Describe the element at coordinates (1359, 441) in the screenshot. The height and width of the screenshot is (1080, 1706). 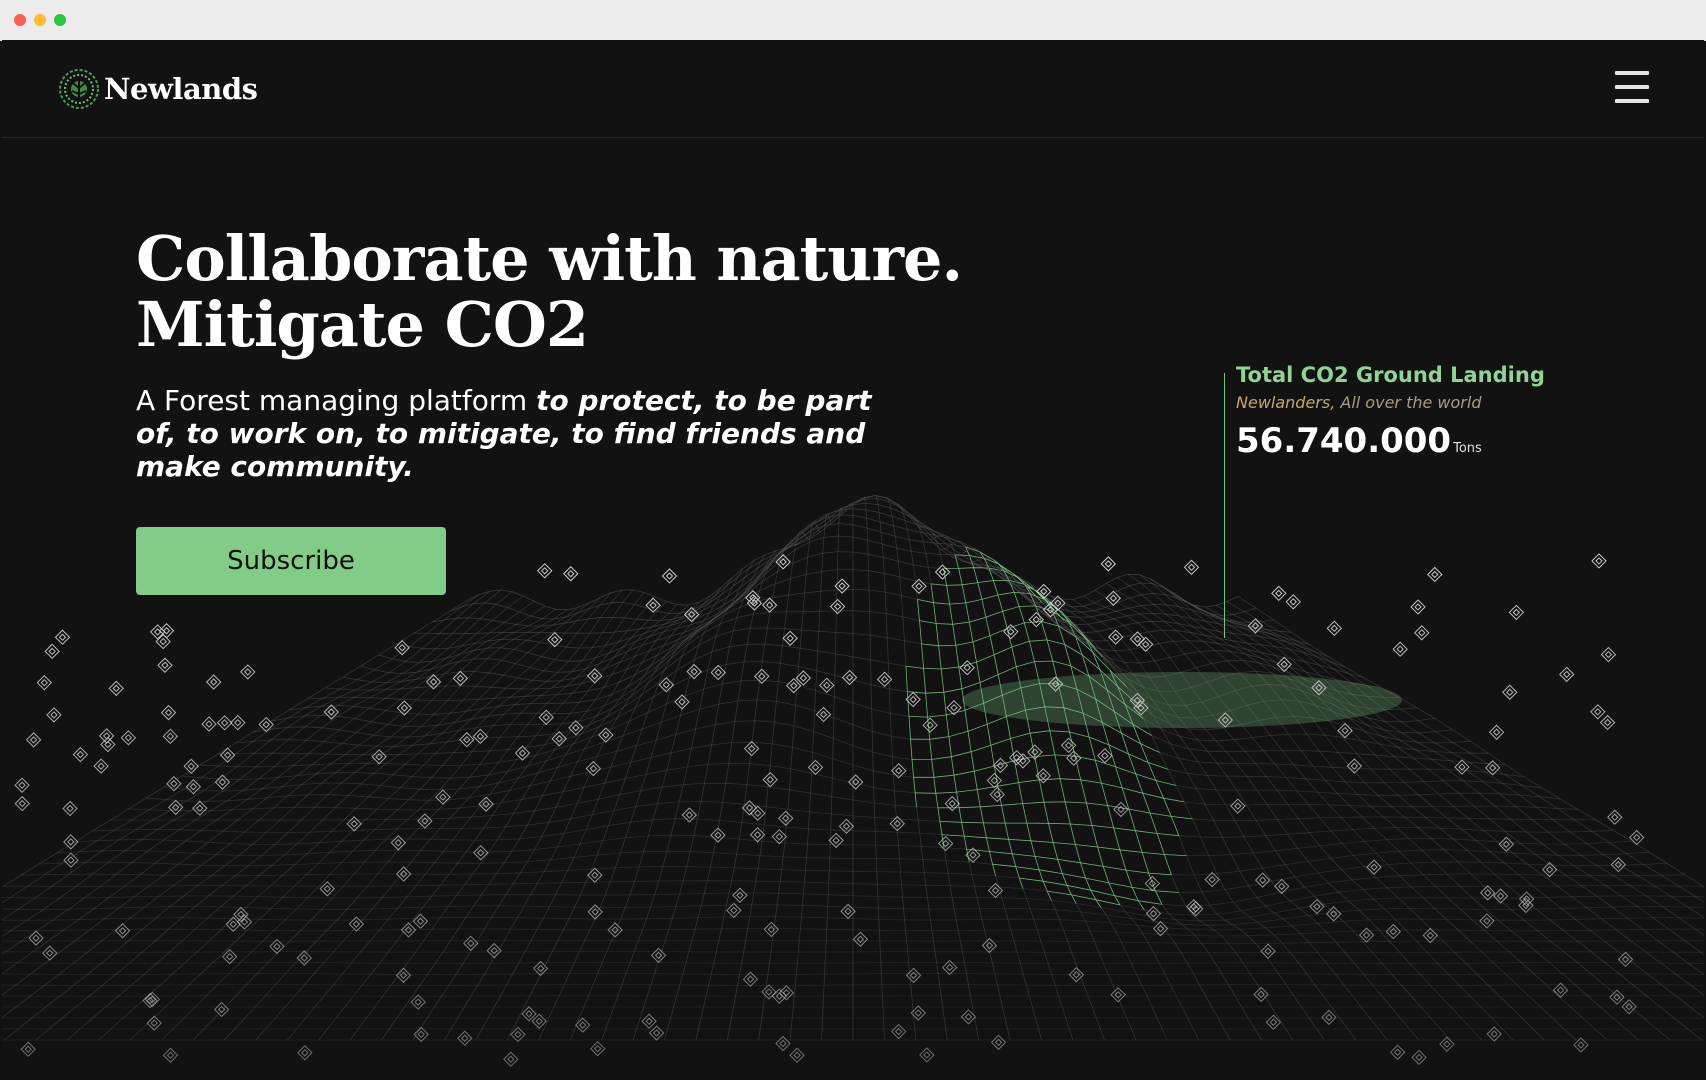
I see `stat-value: 56.740.000 Tons` at that location.